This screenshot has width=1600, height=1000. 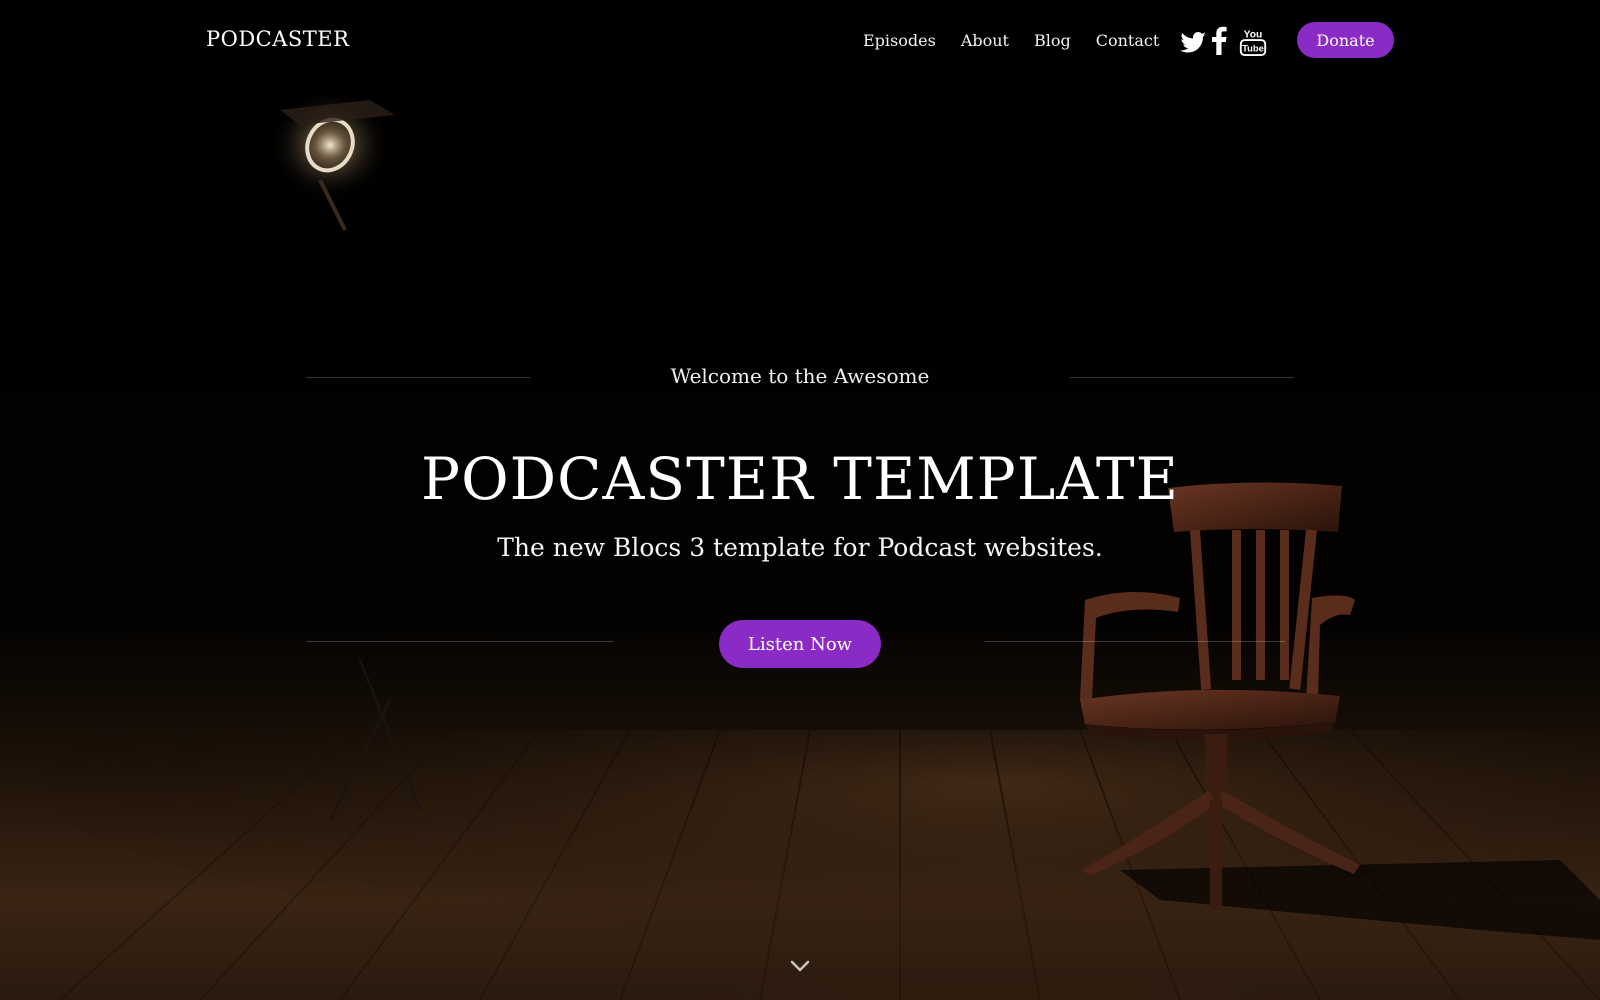 What do you see at coordinates (800, 644) in the screenshot?
I see `listen-now-button: Listen Now` at bounding box center [800, 644].